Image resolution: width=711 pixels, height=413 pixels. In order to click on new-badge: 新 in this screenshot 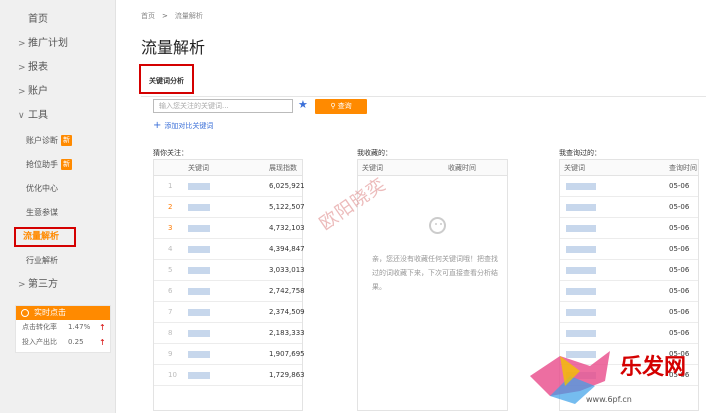, I will do `click(66, 140)`.